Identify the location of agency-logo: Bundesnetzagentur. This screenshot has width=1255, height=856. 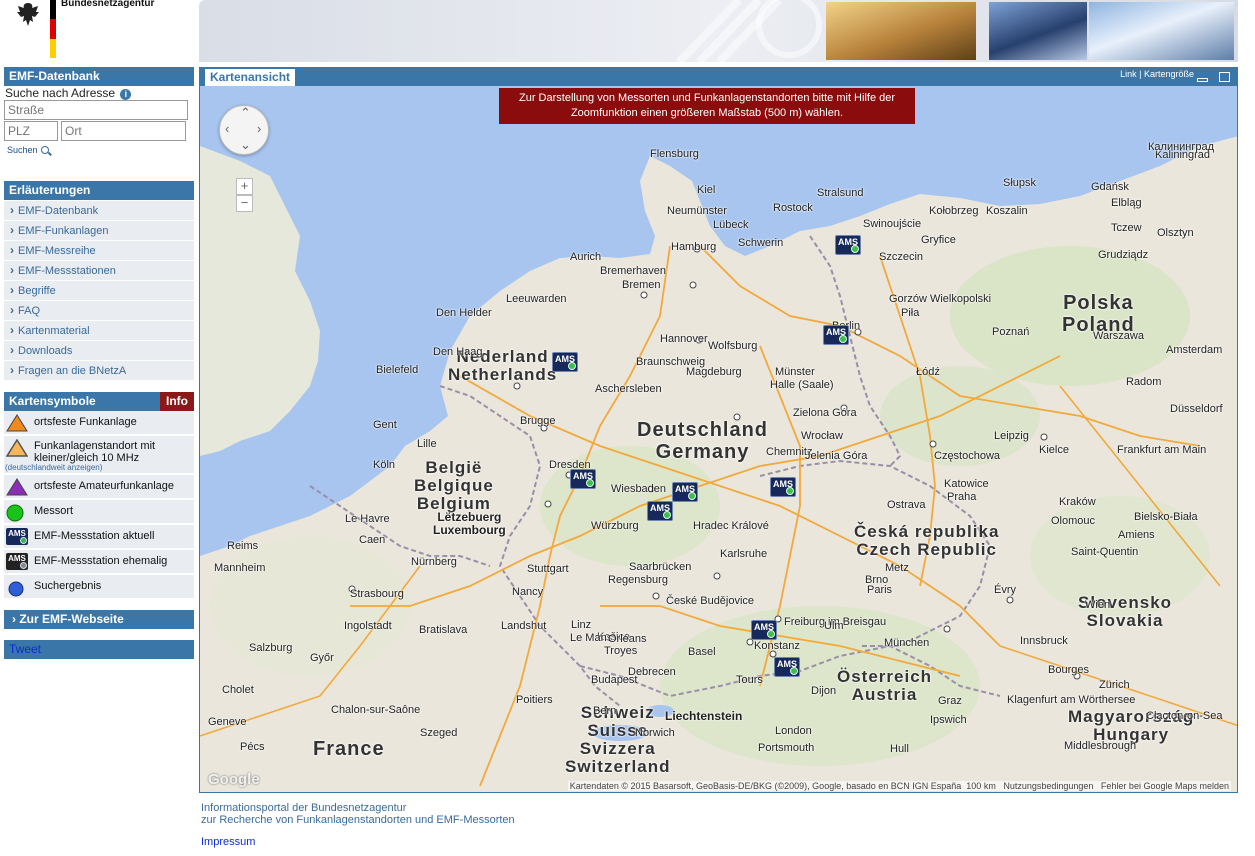
(103, 30).